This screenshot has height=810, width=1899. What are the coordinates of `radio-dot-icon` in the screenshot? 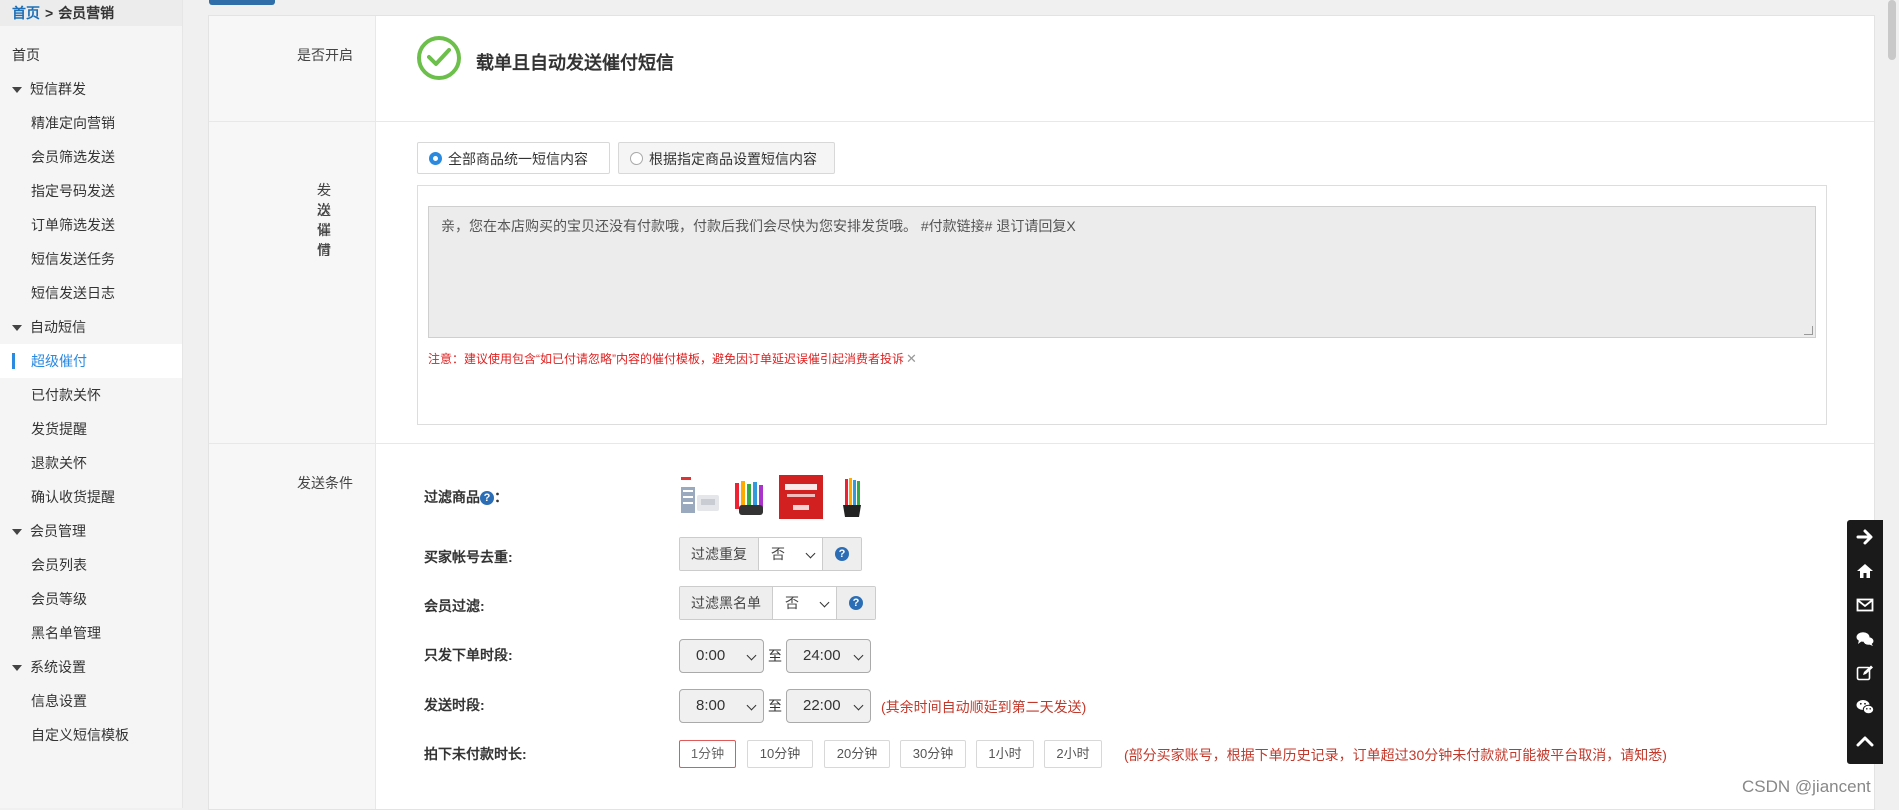 It's located at (636, 158).